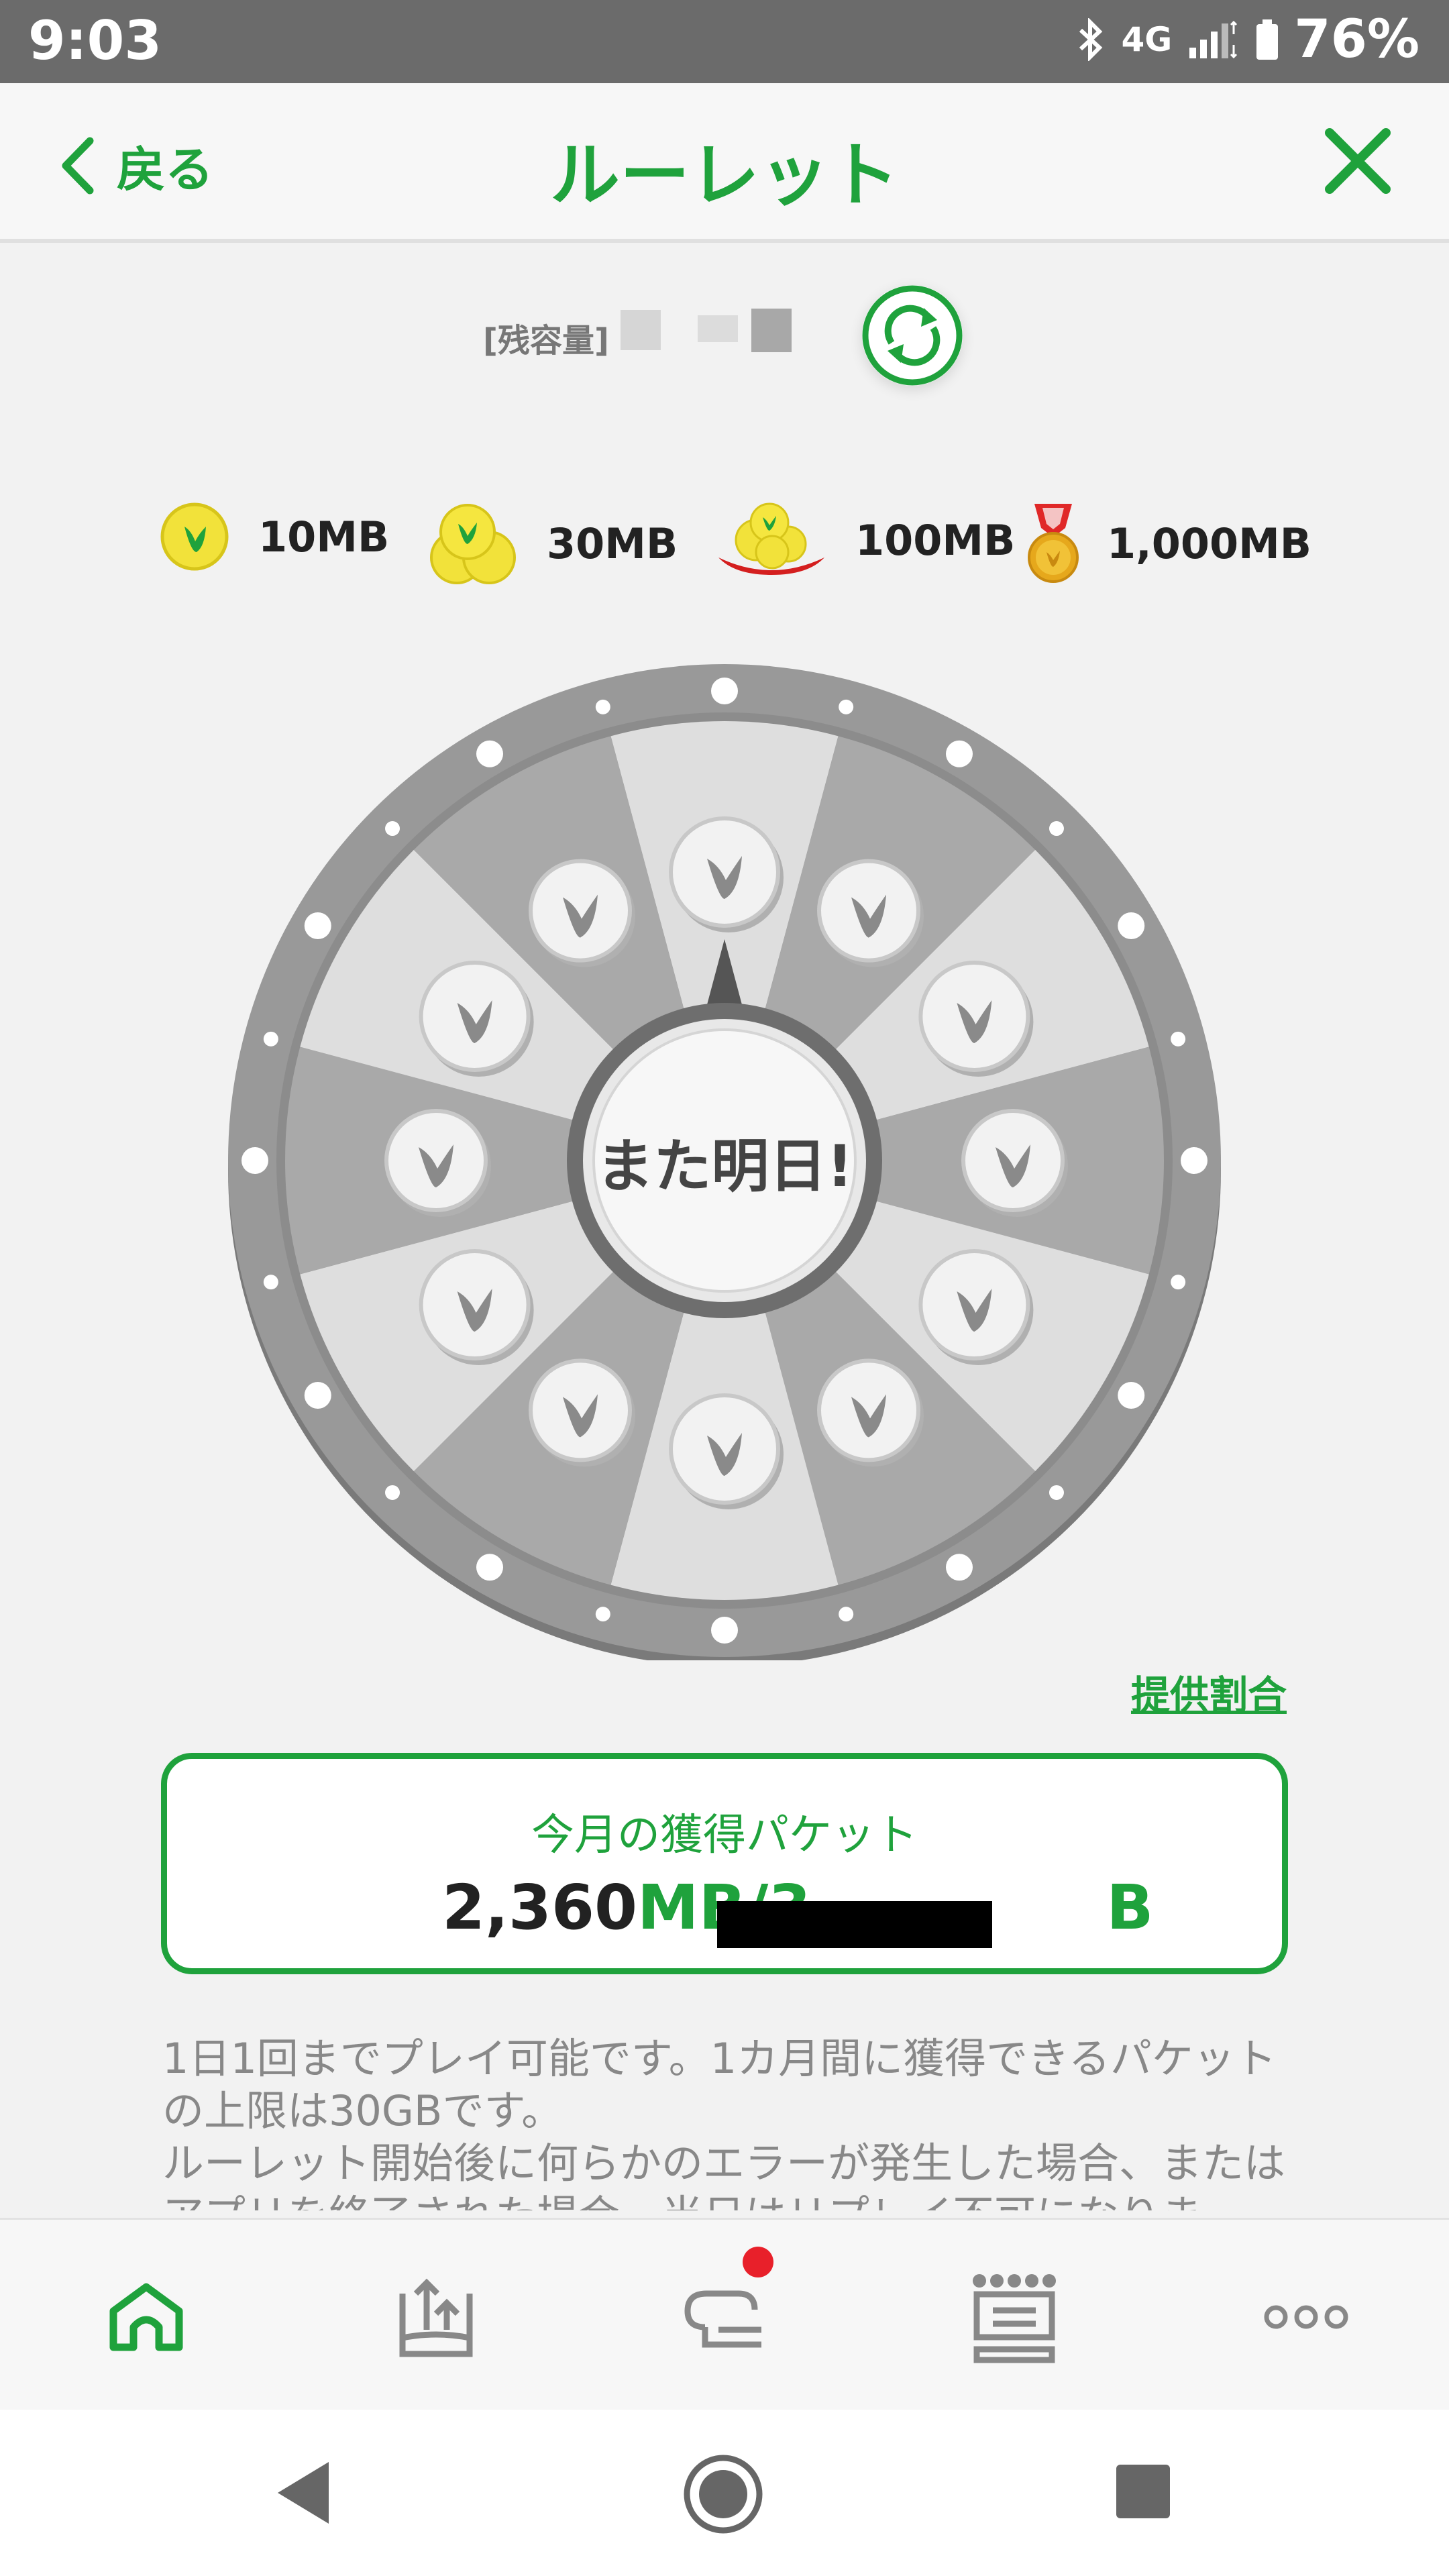 The height and width of the screenshot is (2576, 1449). I want to click on more-icon, so click(1306, 2317).